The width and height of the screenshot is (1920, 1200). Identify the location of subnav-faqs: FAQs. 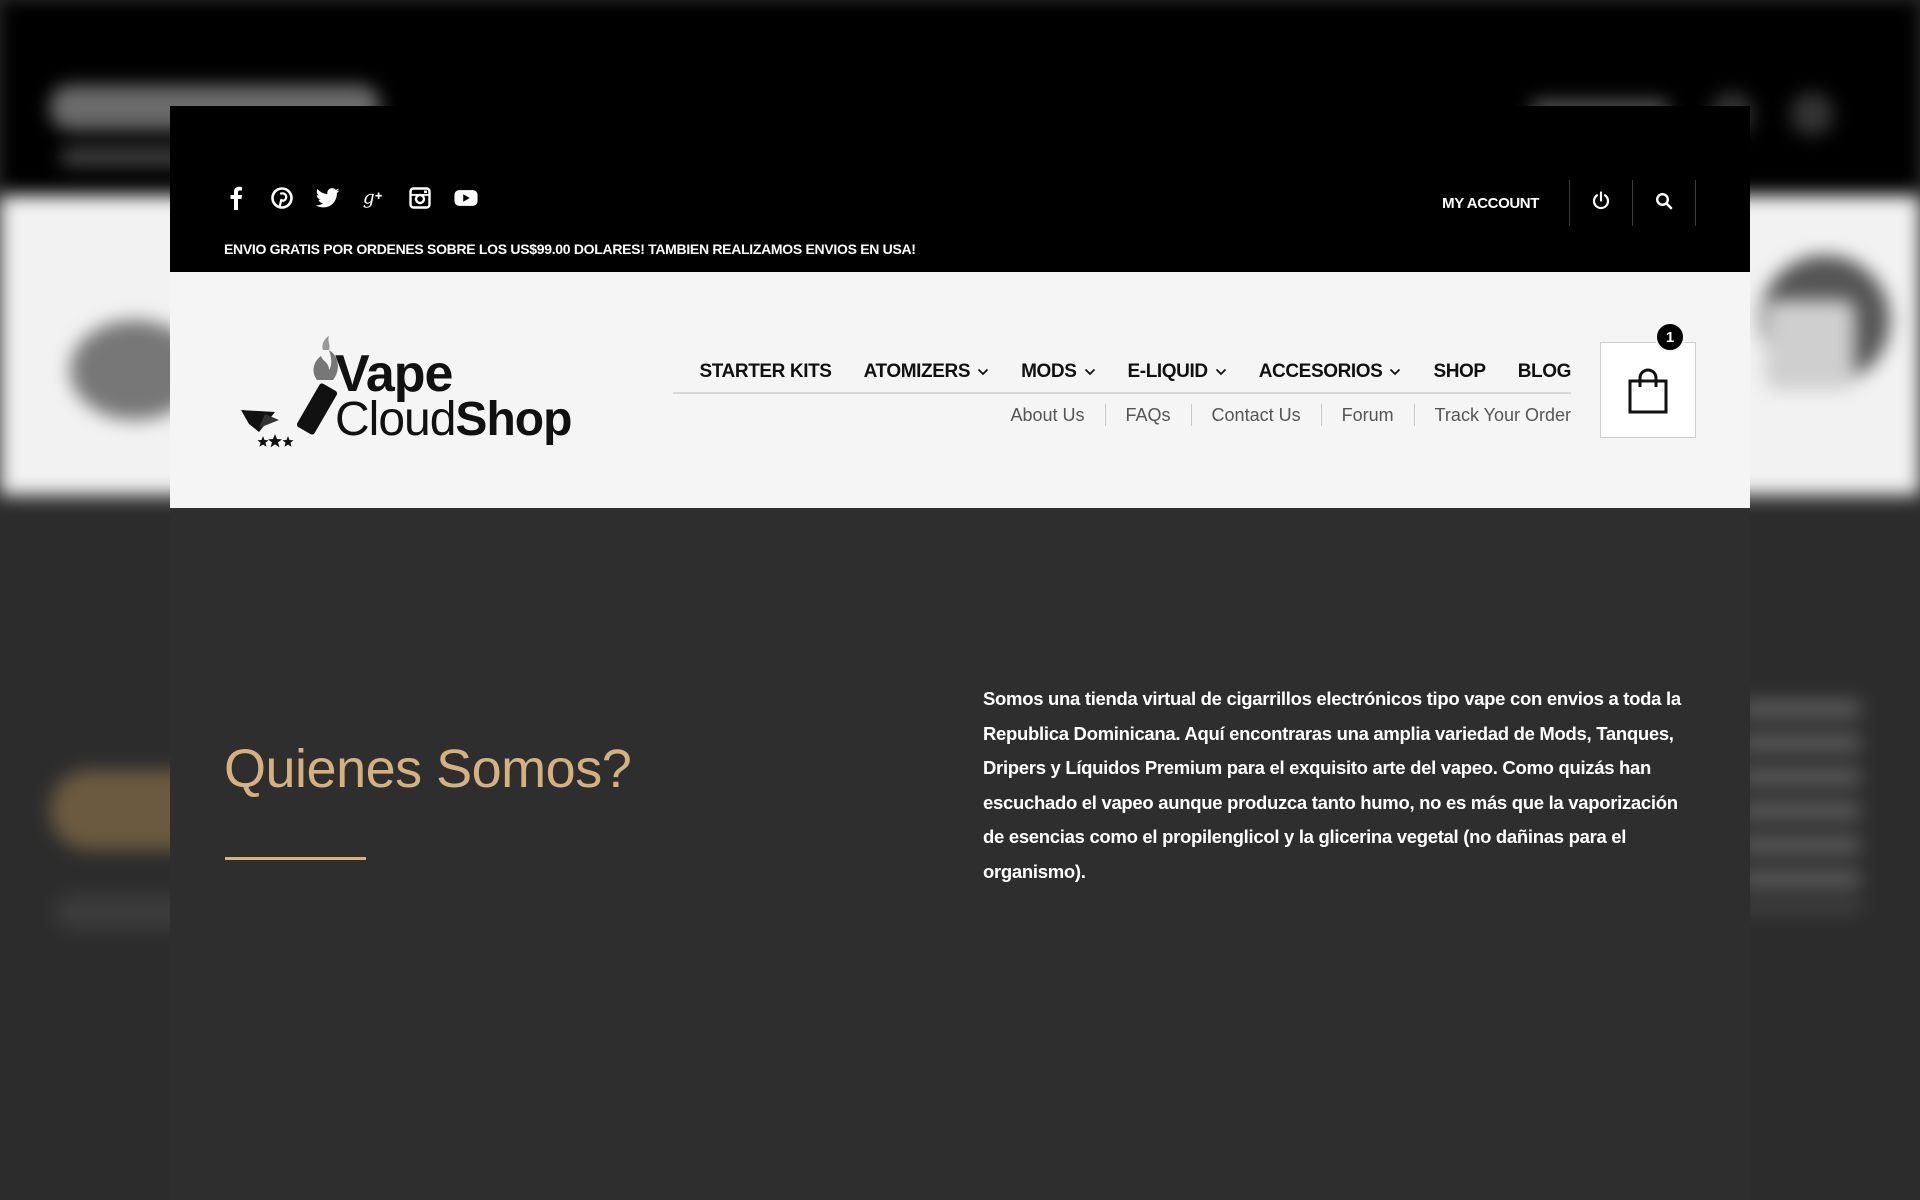
(1147, 415).